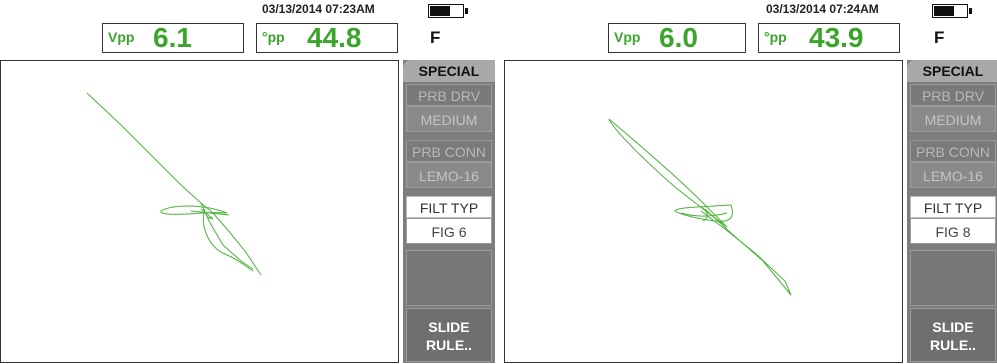 The image size is (997, 364). Describe the element at coordinates (334, 37) in the screenshot. I see `phase-value: 44.8` at that location.